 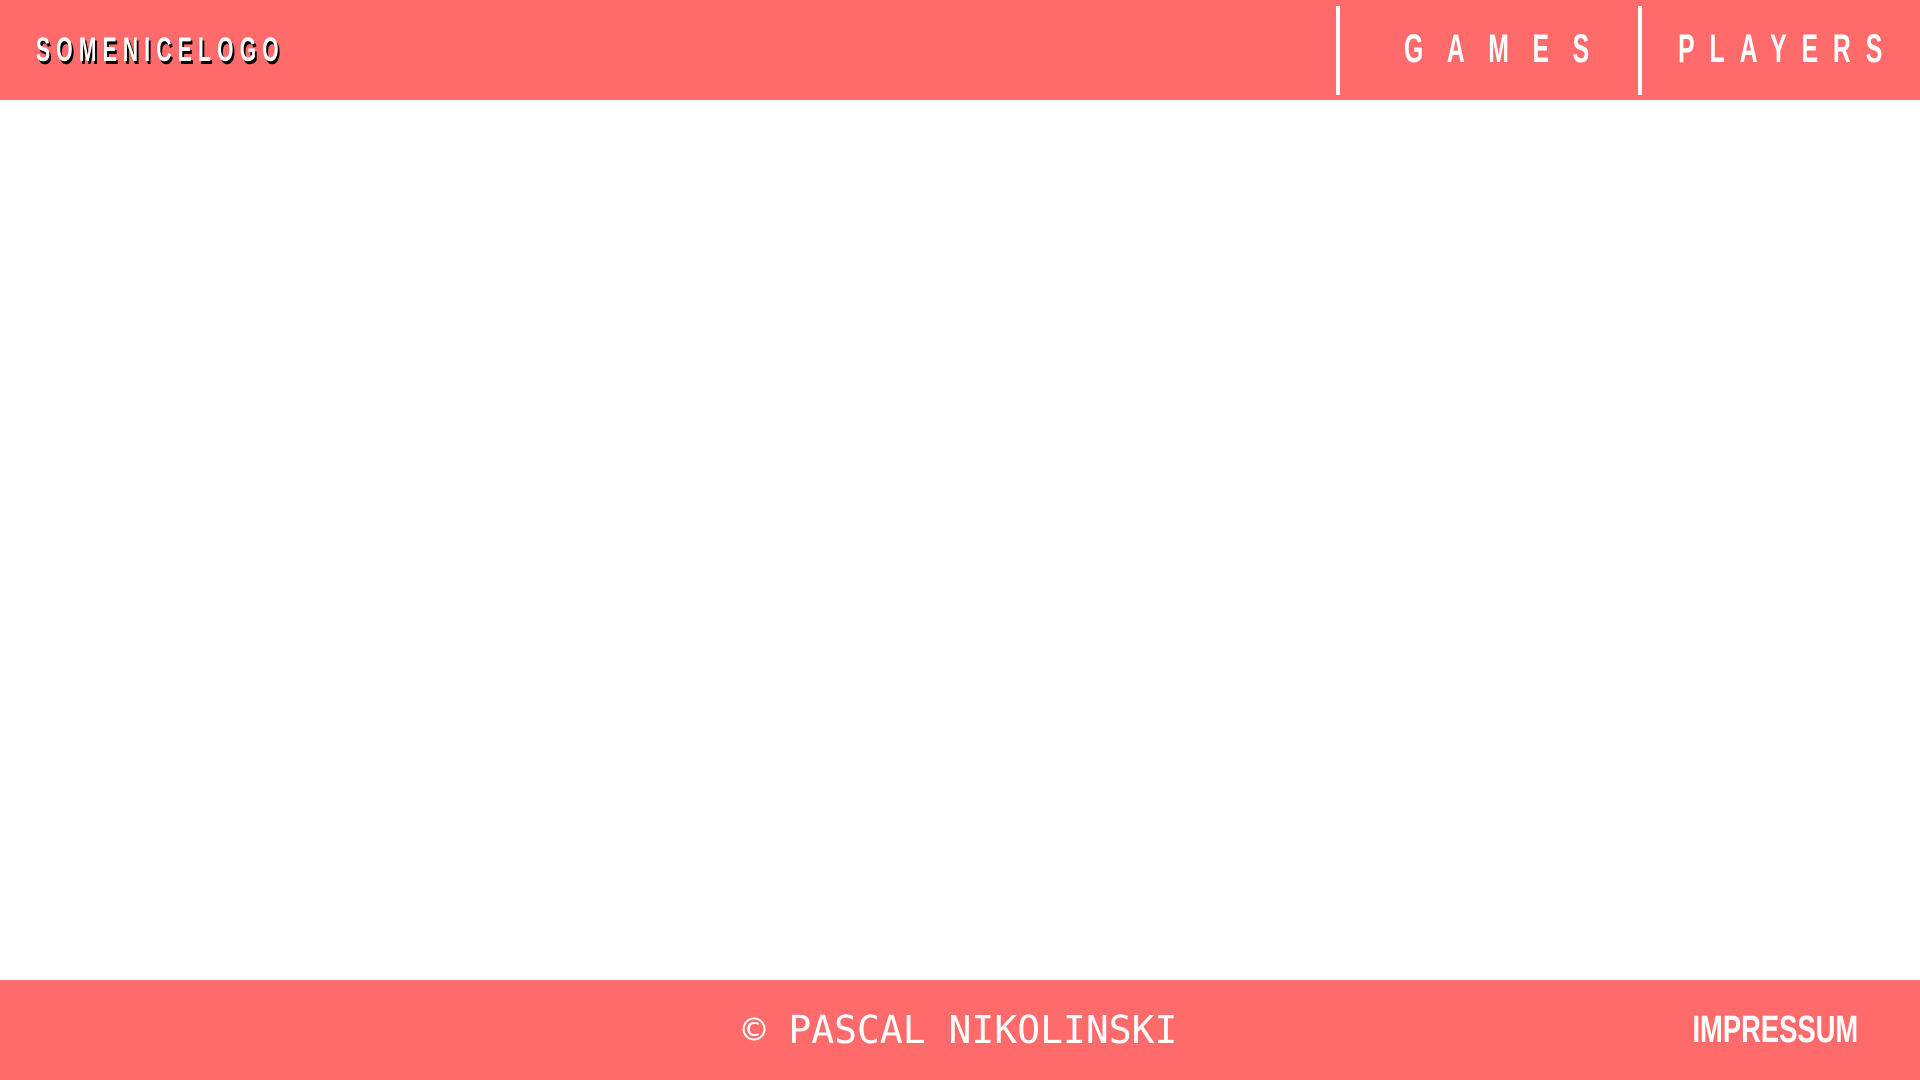 What do you see at coordinates (960, 50) in the screenshot?
I see `site-header: SOMENICELOGO GAMES PLAYERS` at bounding box center [960, 50].